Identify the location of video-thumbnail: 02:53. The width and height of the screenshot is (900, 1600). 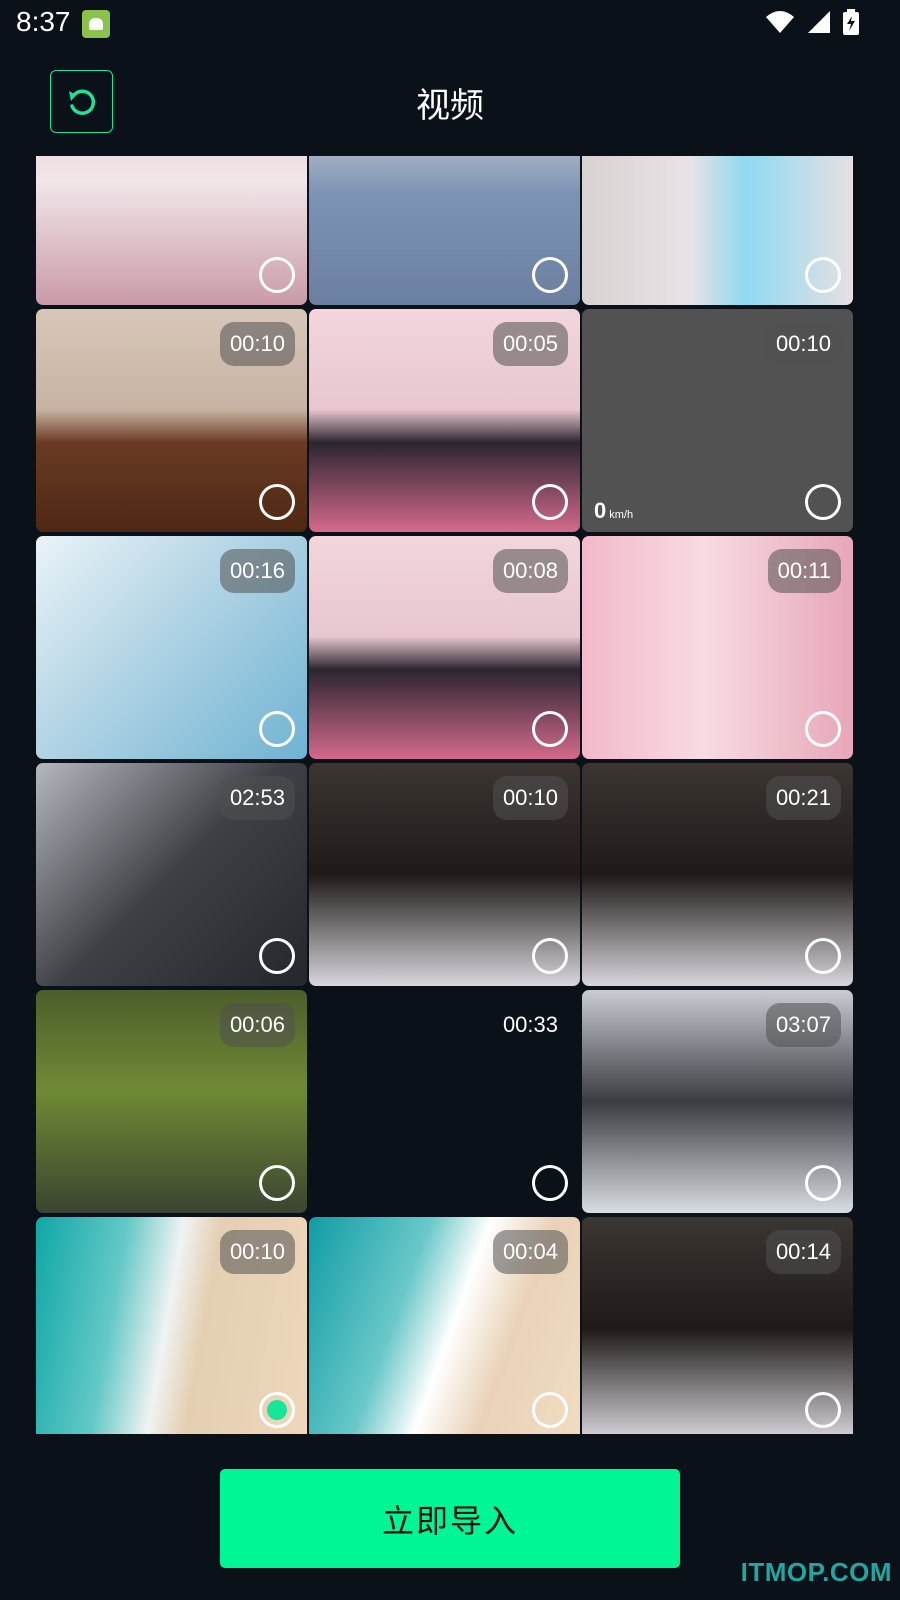
(171, 874).